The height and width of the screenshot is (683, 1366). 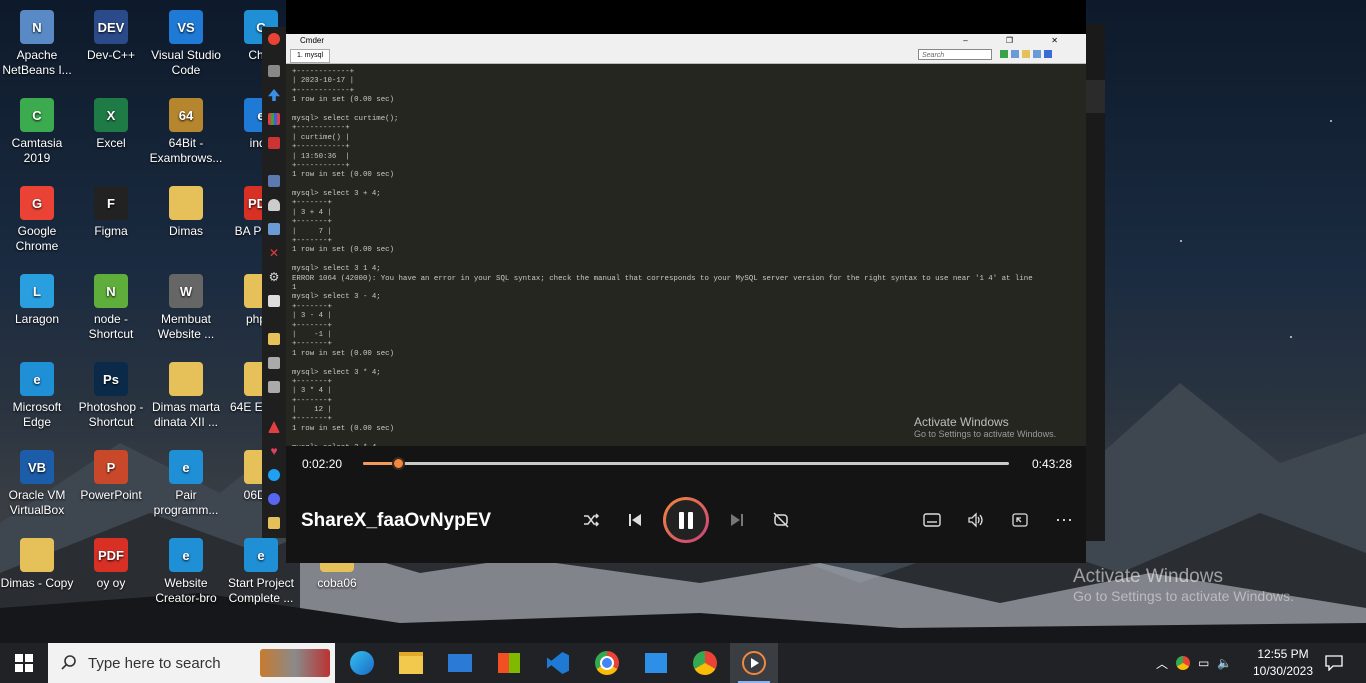 I want to click on app-icon: G, so click(x=37, y=203).